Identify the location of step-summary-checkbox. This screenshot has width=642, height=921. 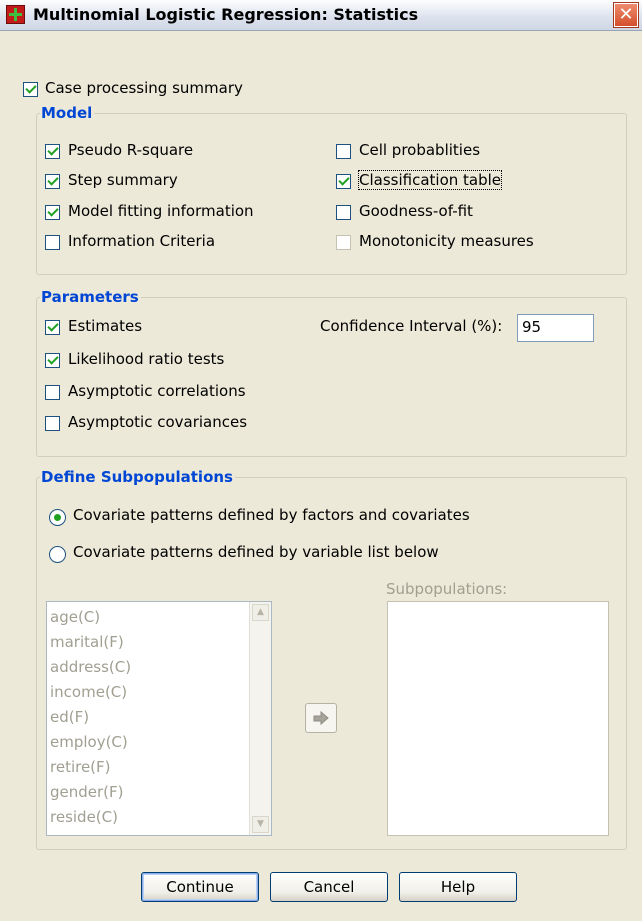
(52, 181).